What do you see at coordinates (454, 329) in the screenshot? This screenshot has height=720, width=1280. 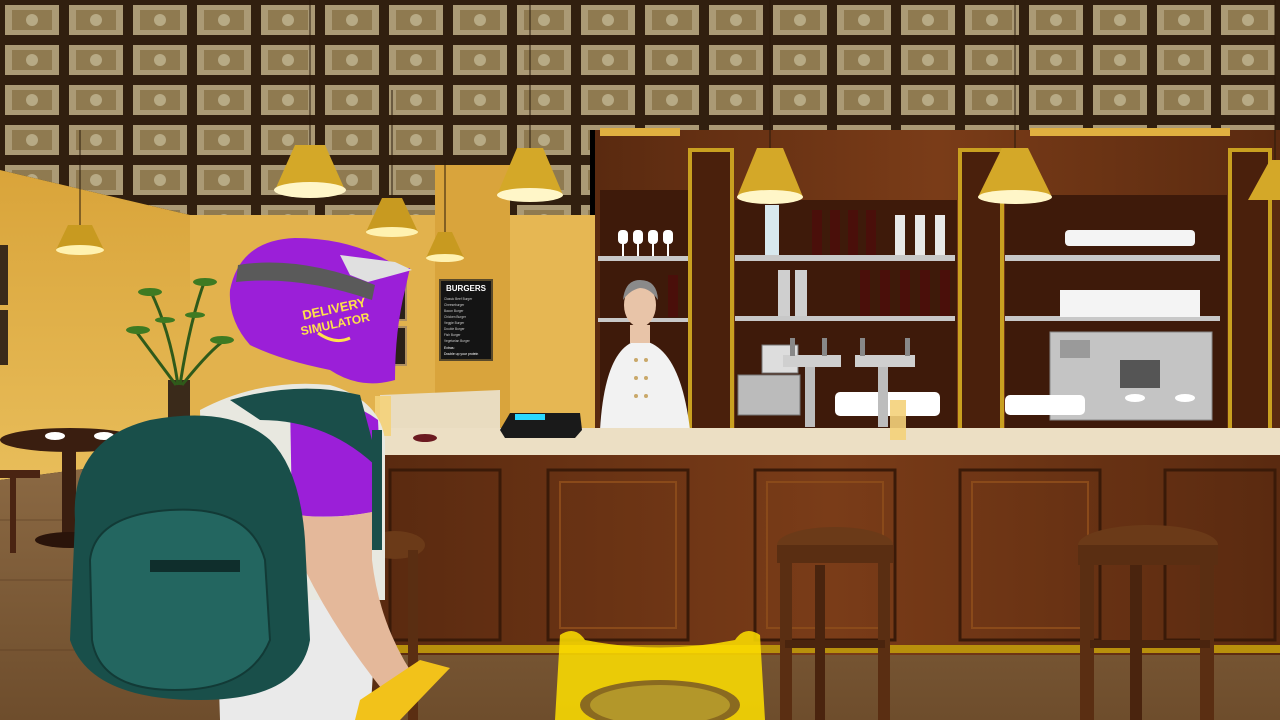 I see `menu-item: Double Burger` at bounding box center [454, 329].